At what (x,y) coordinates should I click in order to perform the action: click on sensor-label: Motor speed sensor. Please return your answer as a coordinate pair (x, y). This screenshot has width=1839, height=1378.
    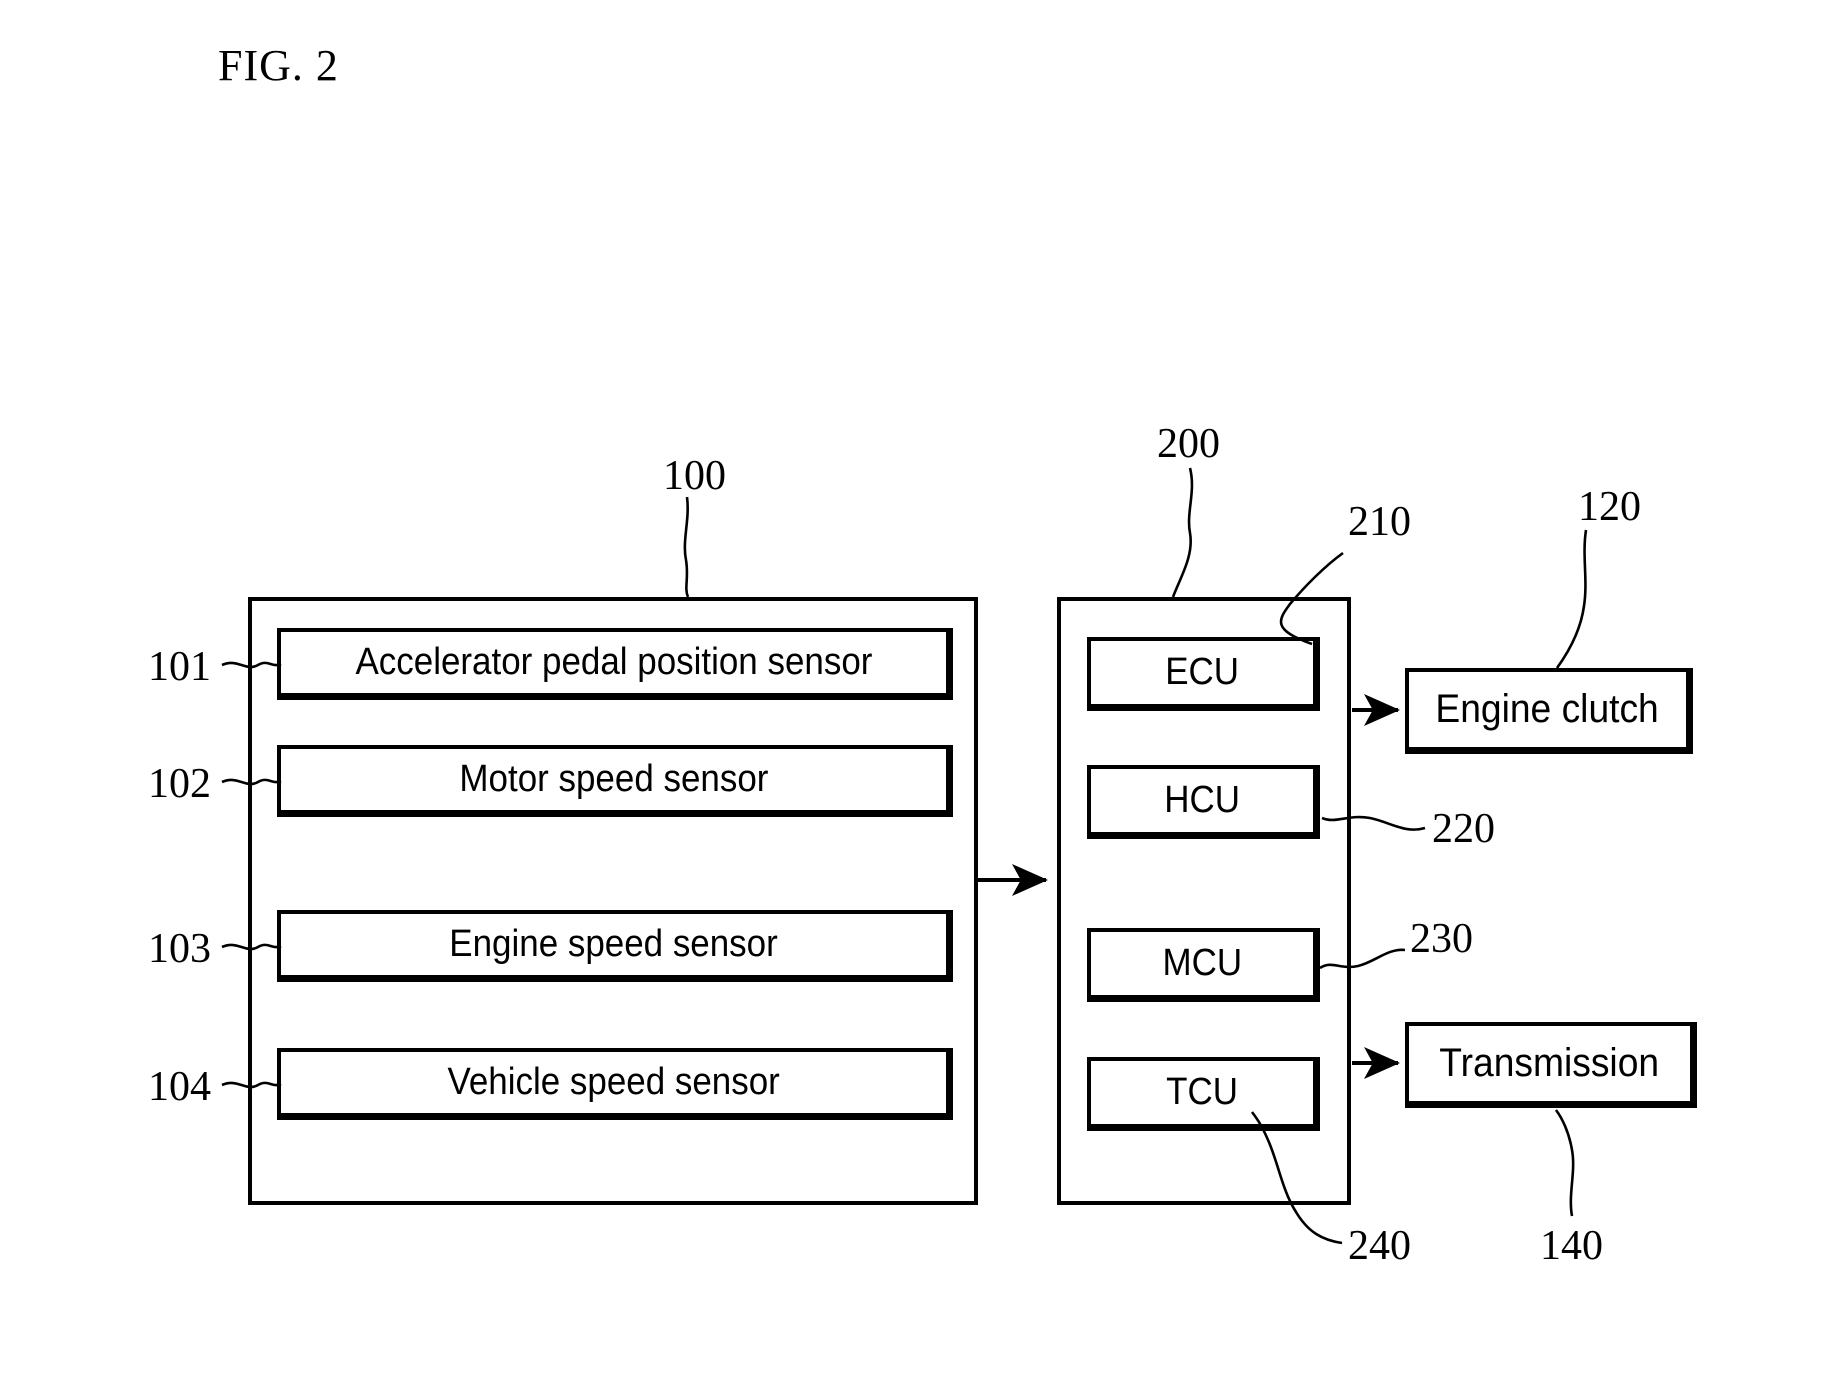
    Looking at the image, I should click on (613, 779).